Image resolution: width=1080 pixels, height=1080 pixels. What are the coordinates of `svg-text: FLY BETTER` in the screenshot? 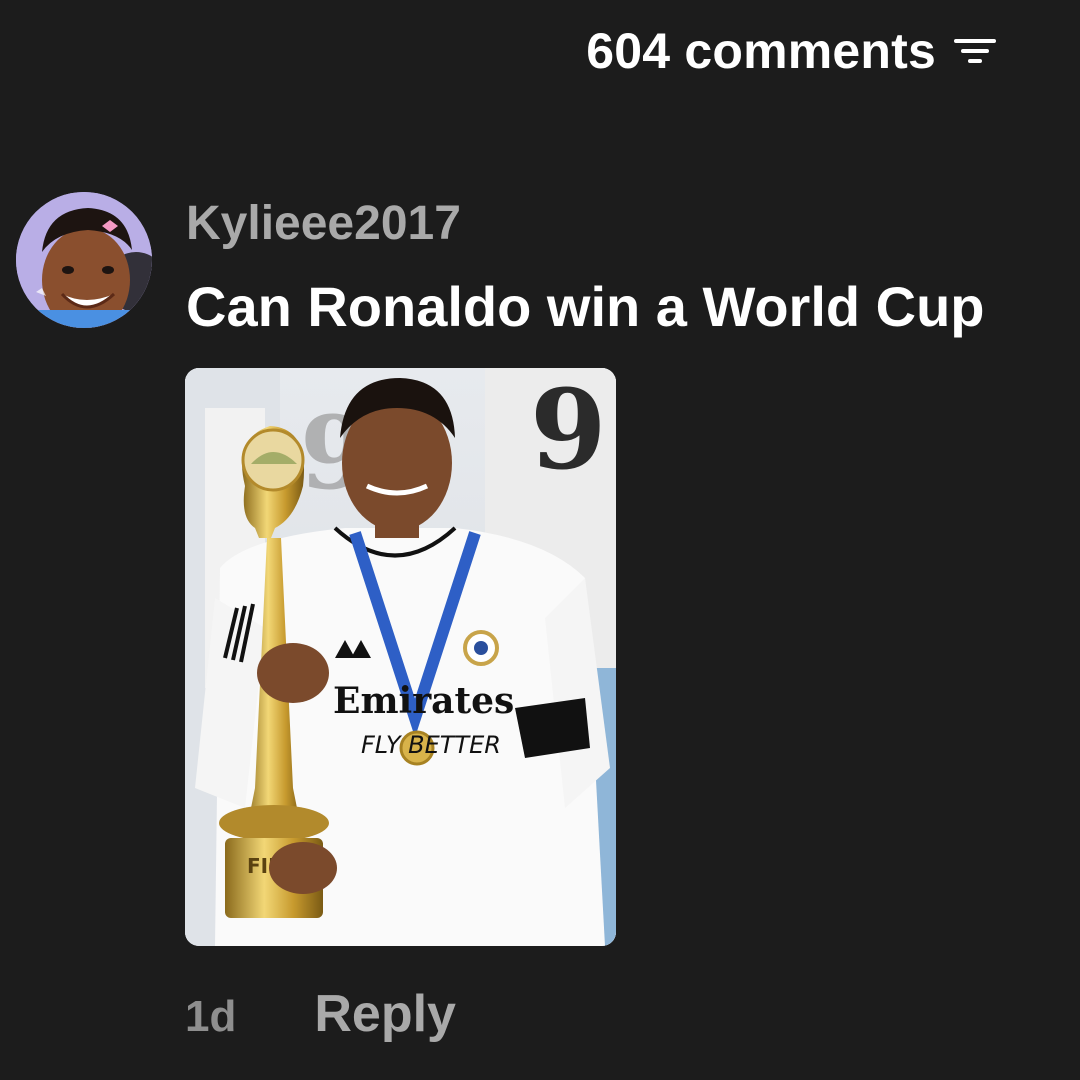 It's located at (431, 745).